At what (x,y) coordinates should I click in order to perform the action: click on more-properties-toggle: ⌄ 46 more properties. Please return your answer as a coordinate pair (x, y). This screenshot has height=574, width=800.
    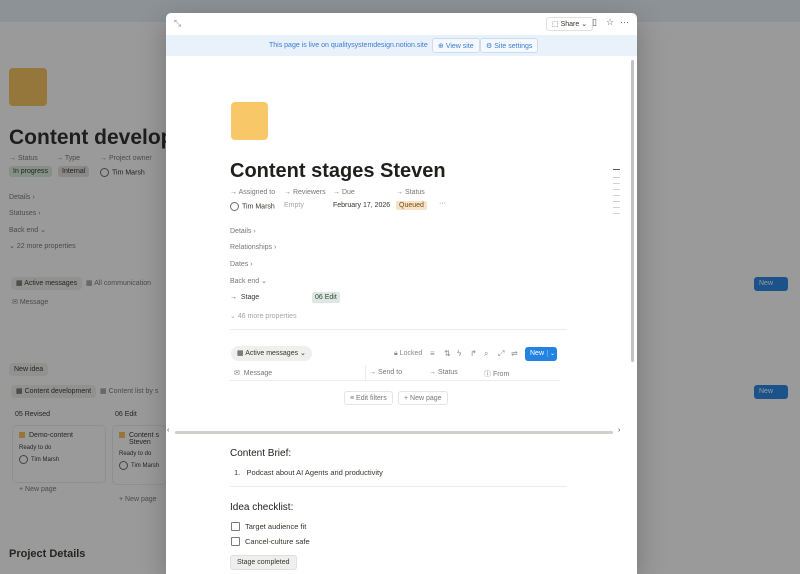
    Looking at the image, I should click on (263, 316).